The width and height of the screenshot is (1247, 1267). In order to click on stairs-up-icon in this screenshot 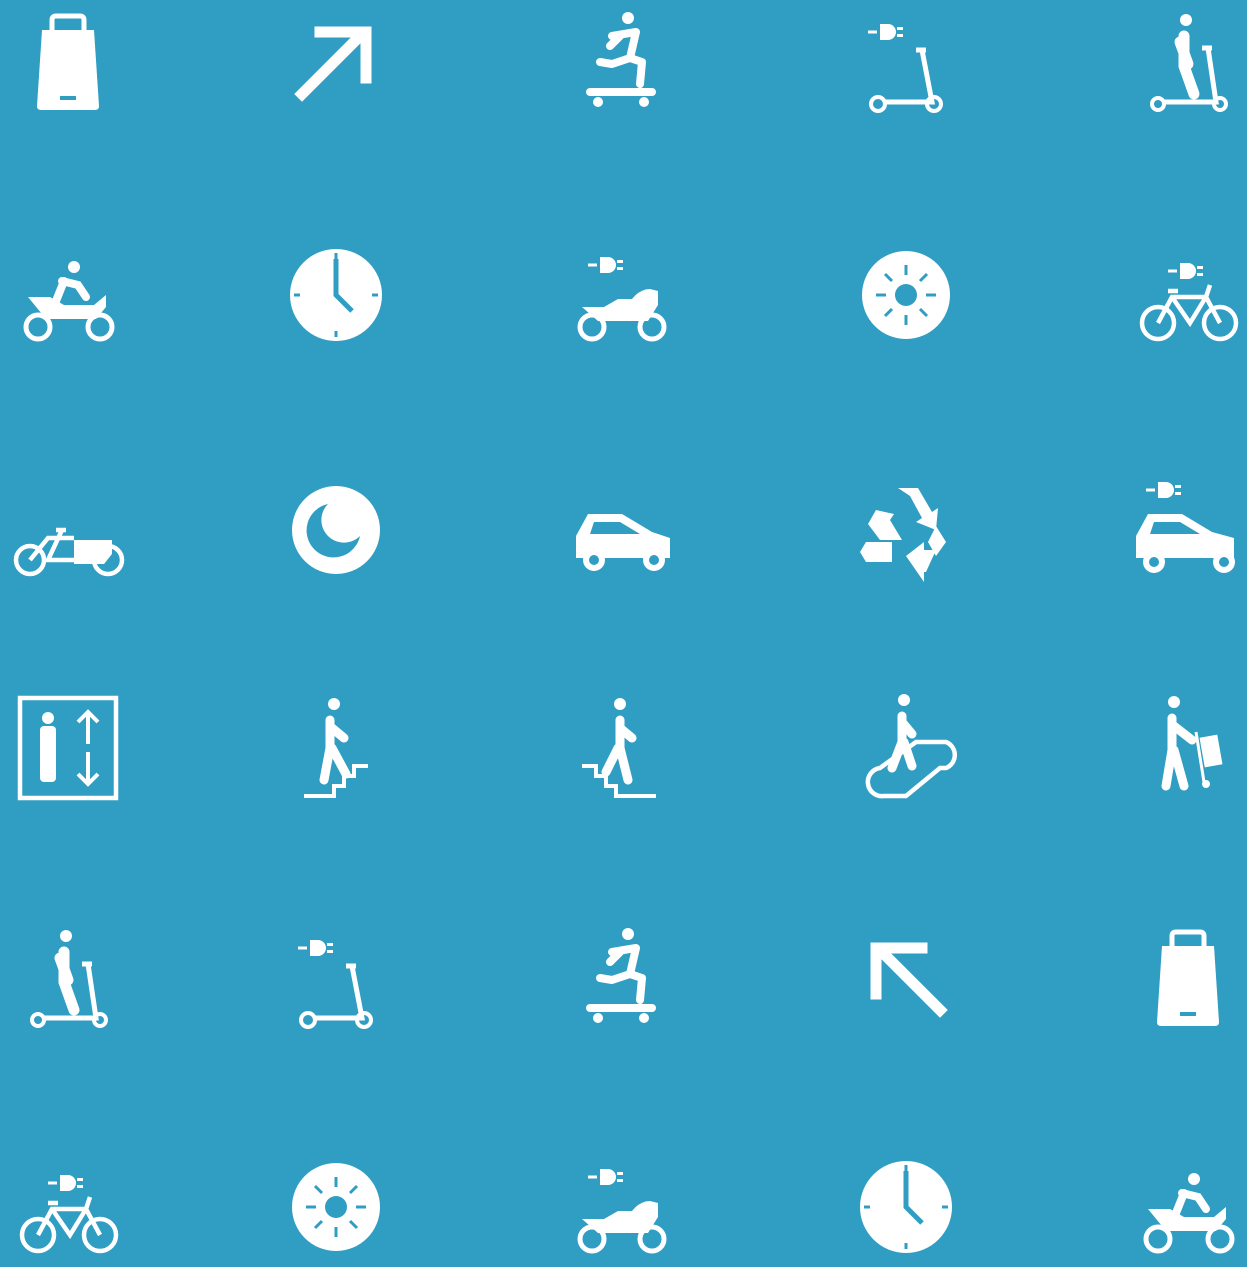, I will do `click(336, 748)`.